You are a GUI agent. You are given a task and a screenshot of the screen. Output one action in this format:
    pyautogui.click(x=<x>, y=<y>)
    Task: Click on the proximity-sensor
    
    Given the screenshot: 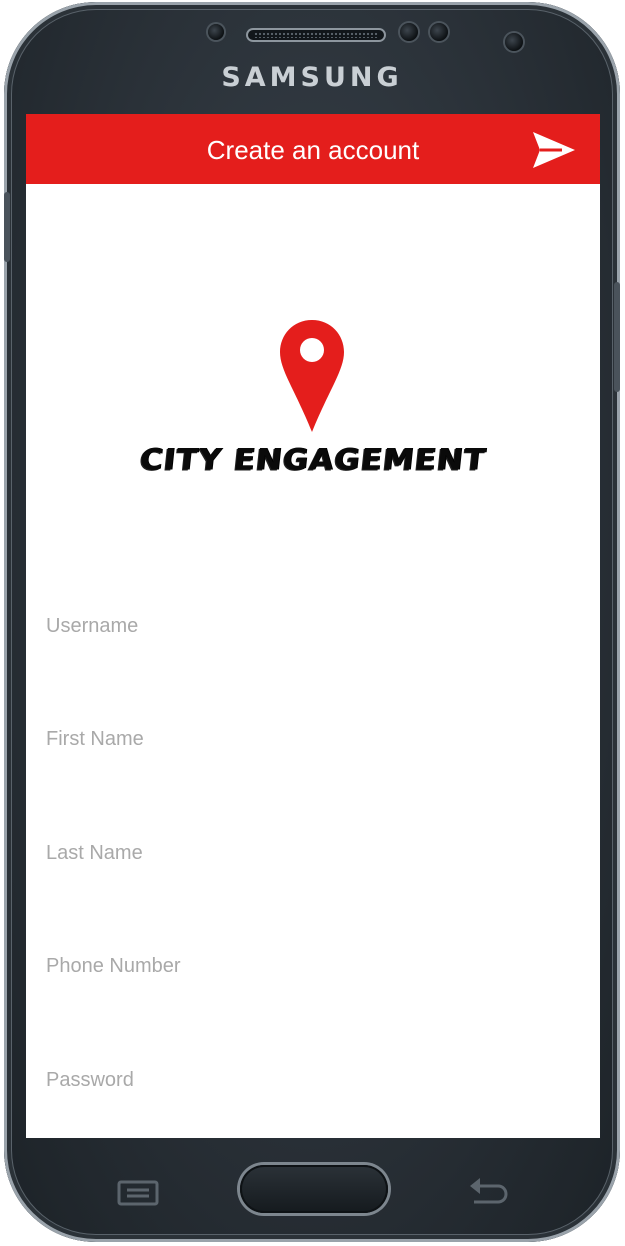 What is the action you would take?
    pyautogui.click(x=409, y=32)
    